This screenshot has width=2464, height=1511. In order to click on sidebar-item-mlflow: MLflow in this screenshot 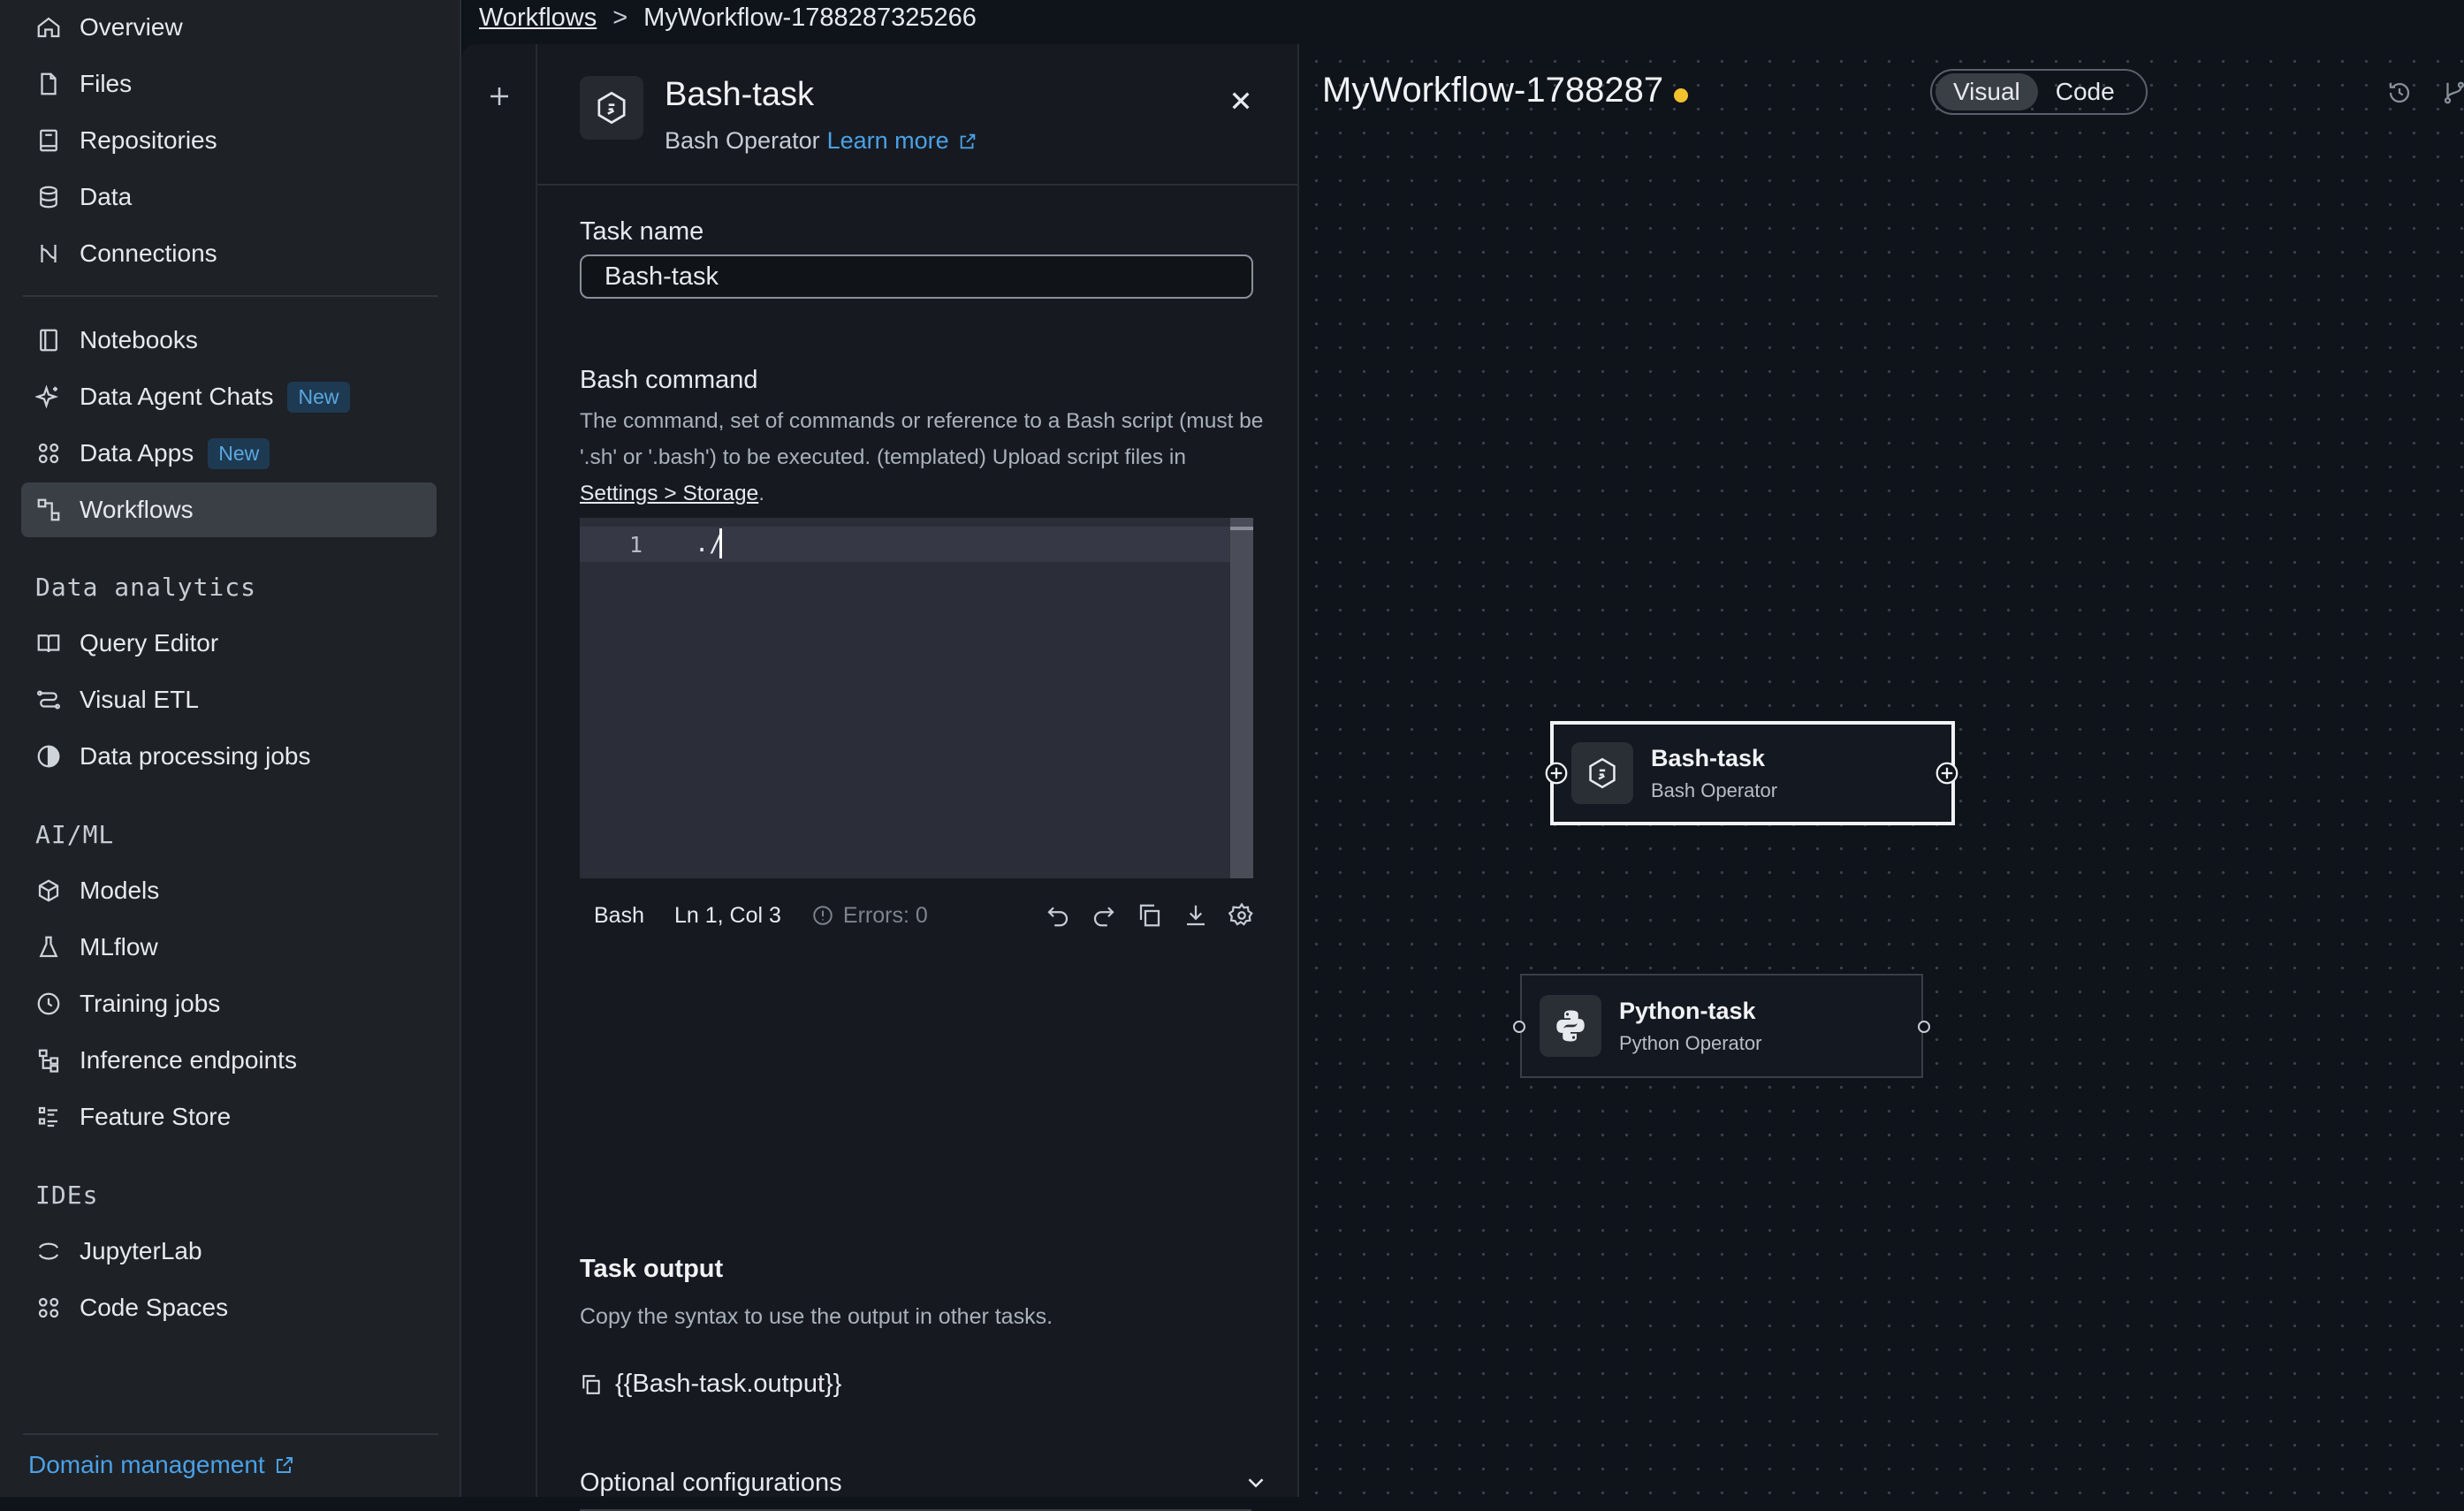, I will do `click(229, 947)`.